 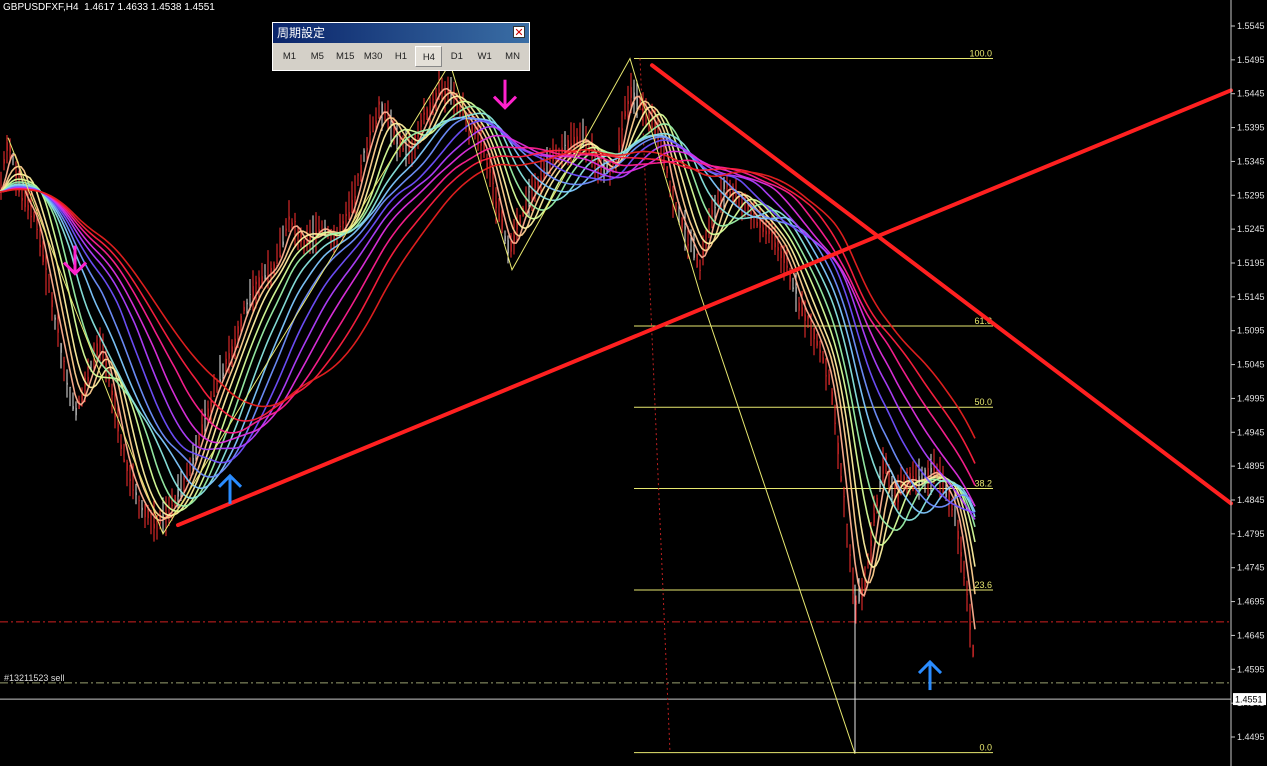 What do you see at coordinates (485, 56) in the screenshot?
I see `timeframe-button-w1: W1` at bounding box center [485, 56].